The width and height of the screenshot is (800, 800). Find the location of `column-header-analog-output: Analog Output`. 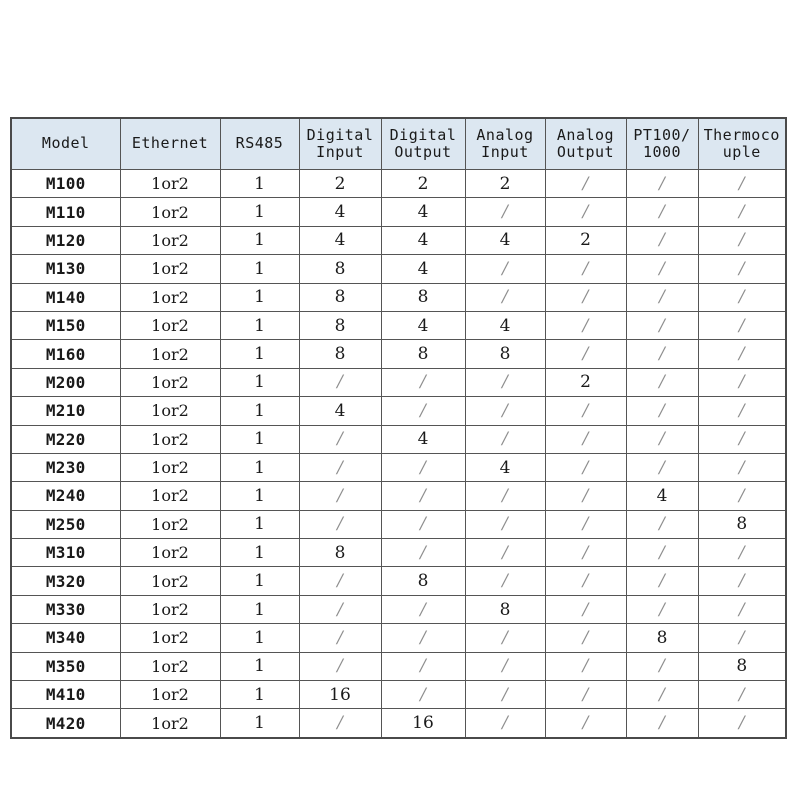

column-header-analog-output: Analog Output is located at coordinates (585, 143).